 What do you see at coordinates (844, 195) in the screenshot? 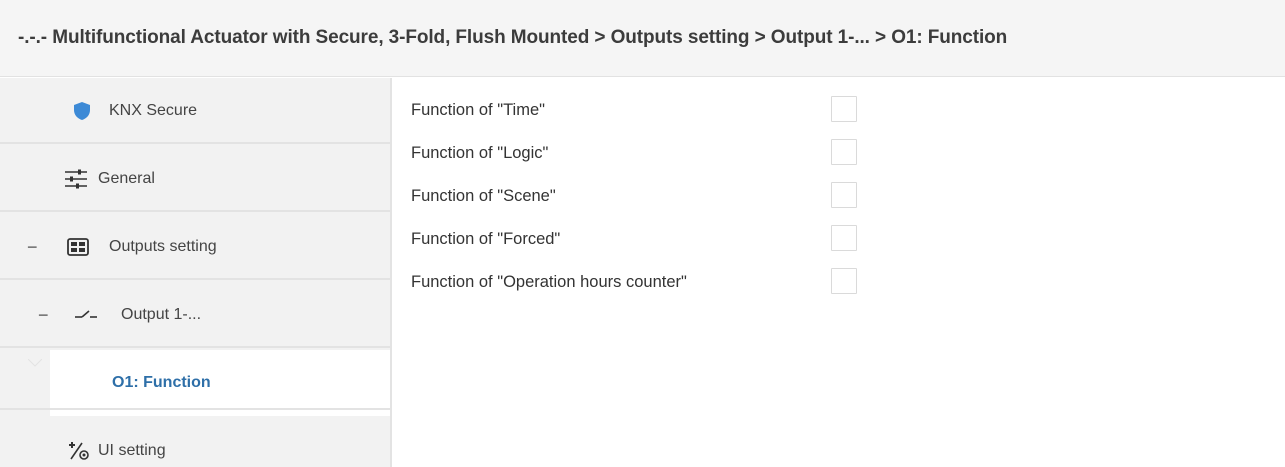
I see `scene-checkbox` at bounding box center [844, 195].